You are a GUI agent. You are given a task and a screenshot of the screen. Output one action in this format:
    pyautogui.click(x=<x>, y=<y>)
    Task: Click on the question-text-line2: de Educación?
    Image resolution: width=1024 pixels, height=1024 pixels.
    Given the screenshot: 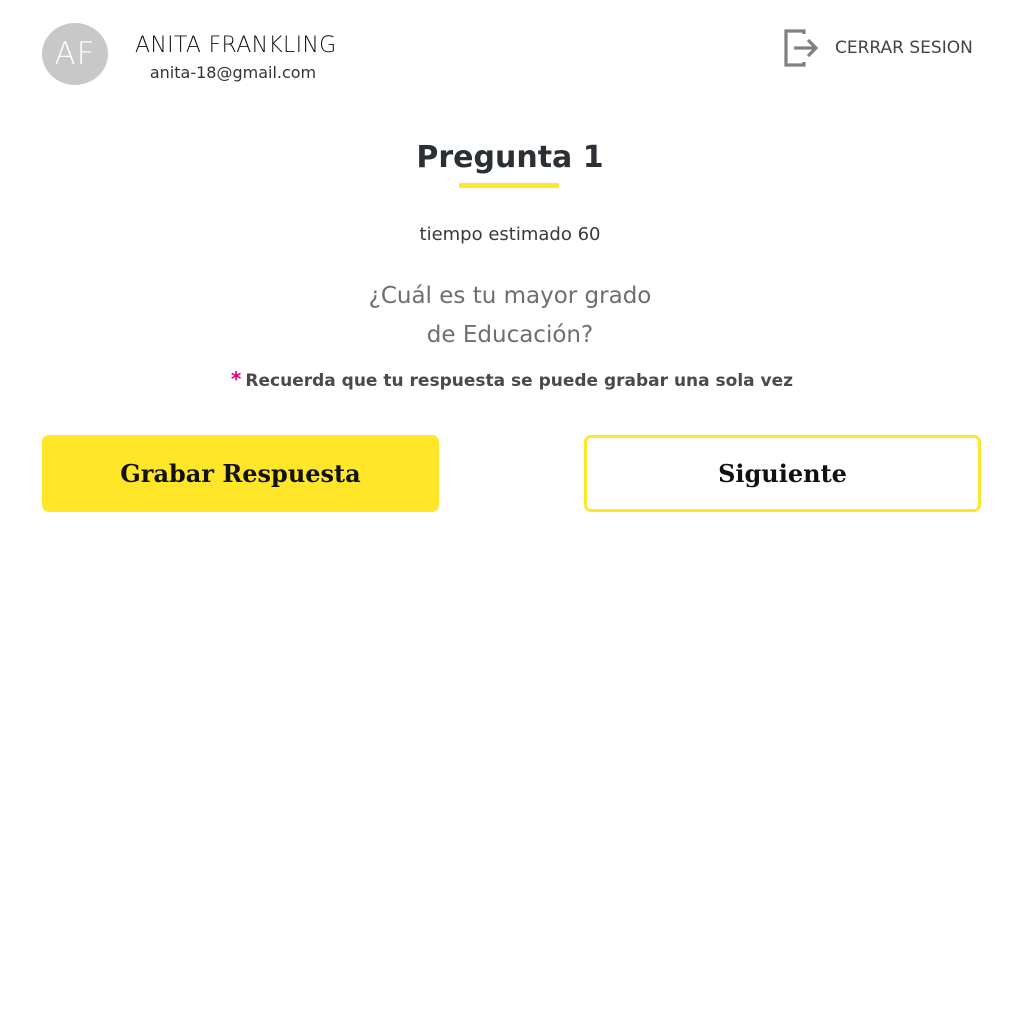 What is the action you would take?
    pyautogui.click(x=510, y=335)
    